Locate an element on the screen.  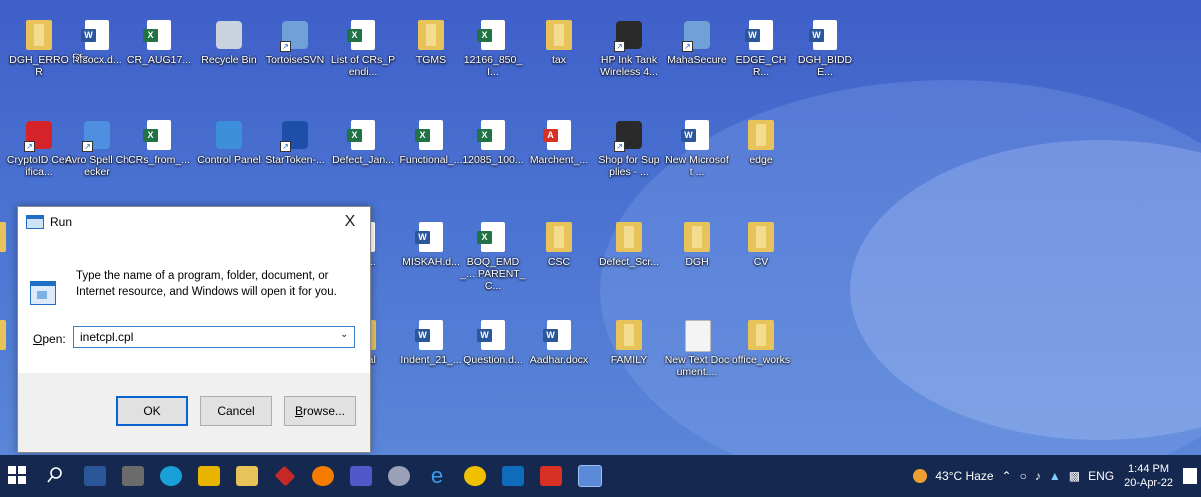
desktop-icon-label: edge is located at coordinates (761, 160).